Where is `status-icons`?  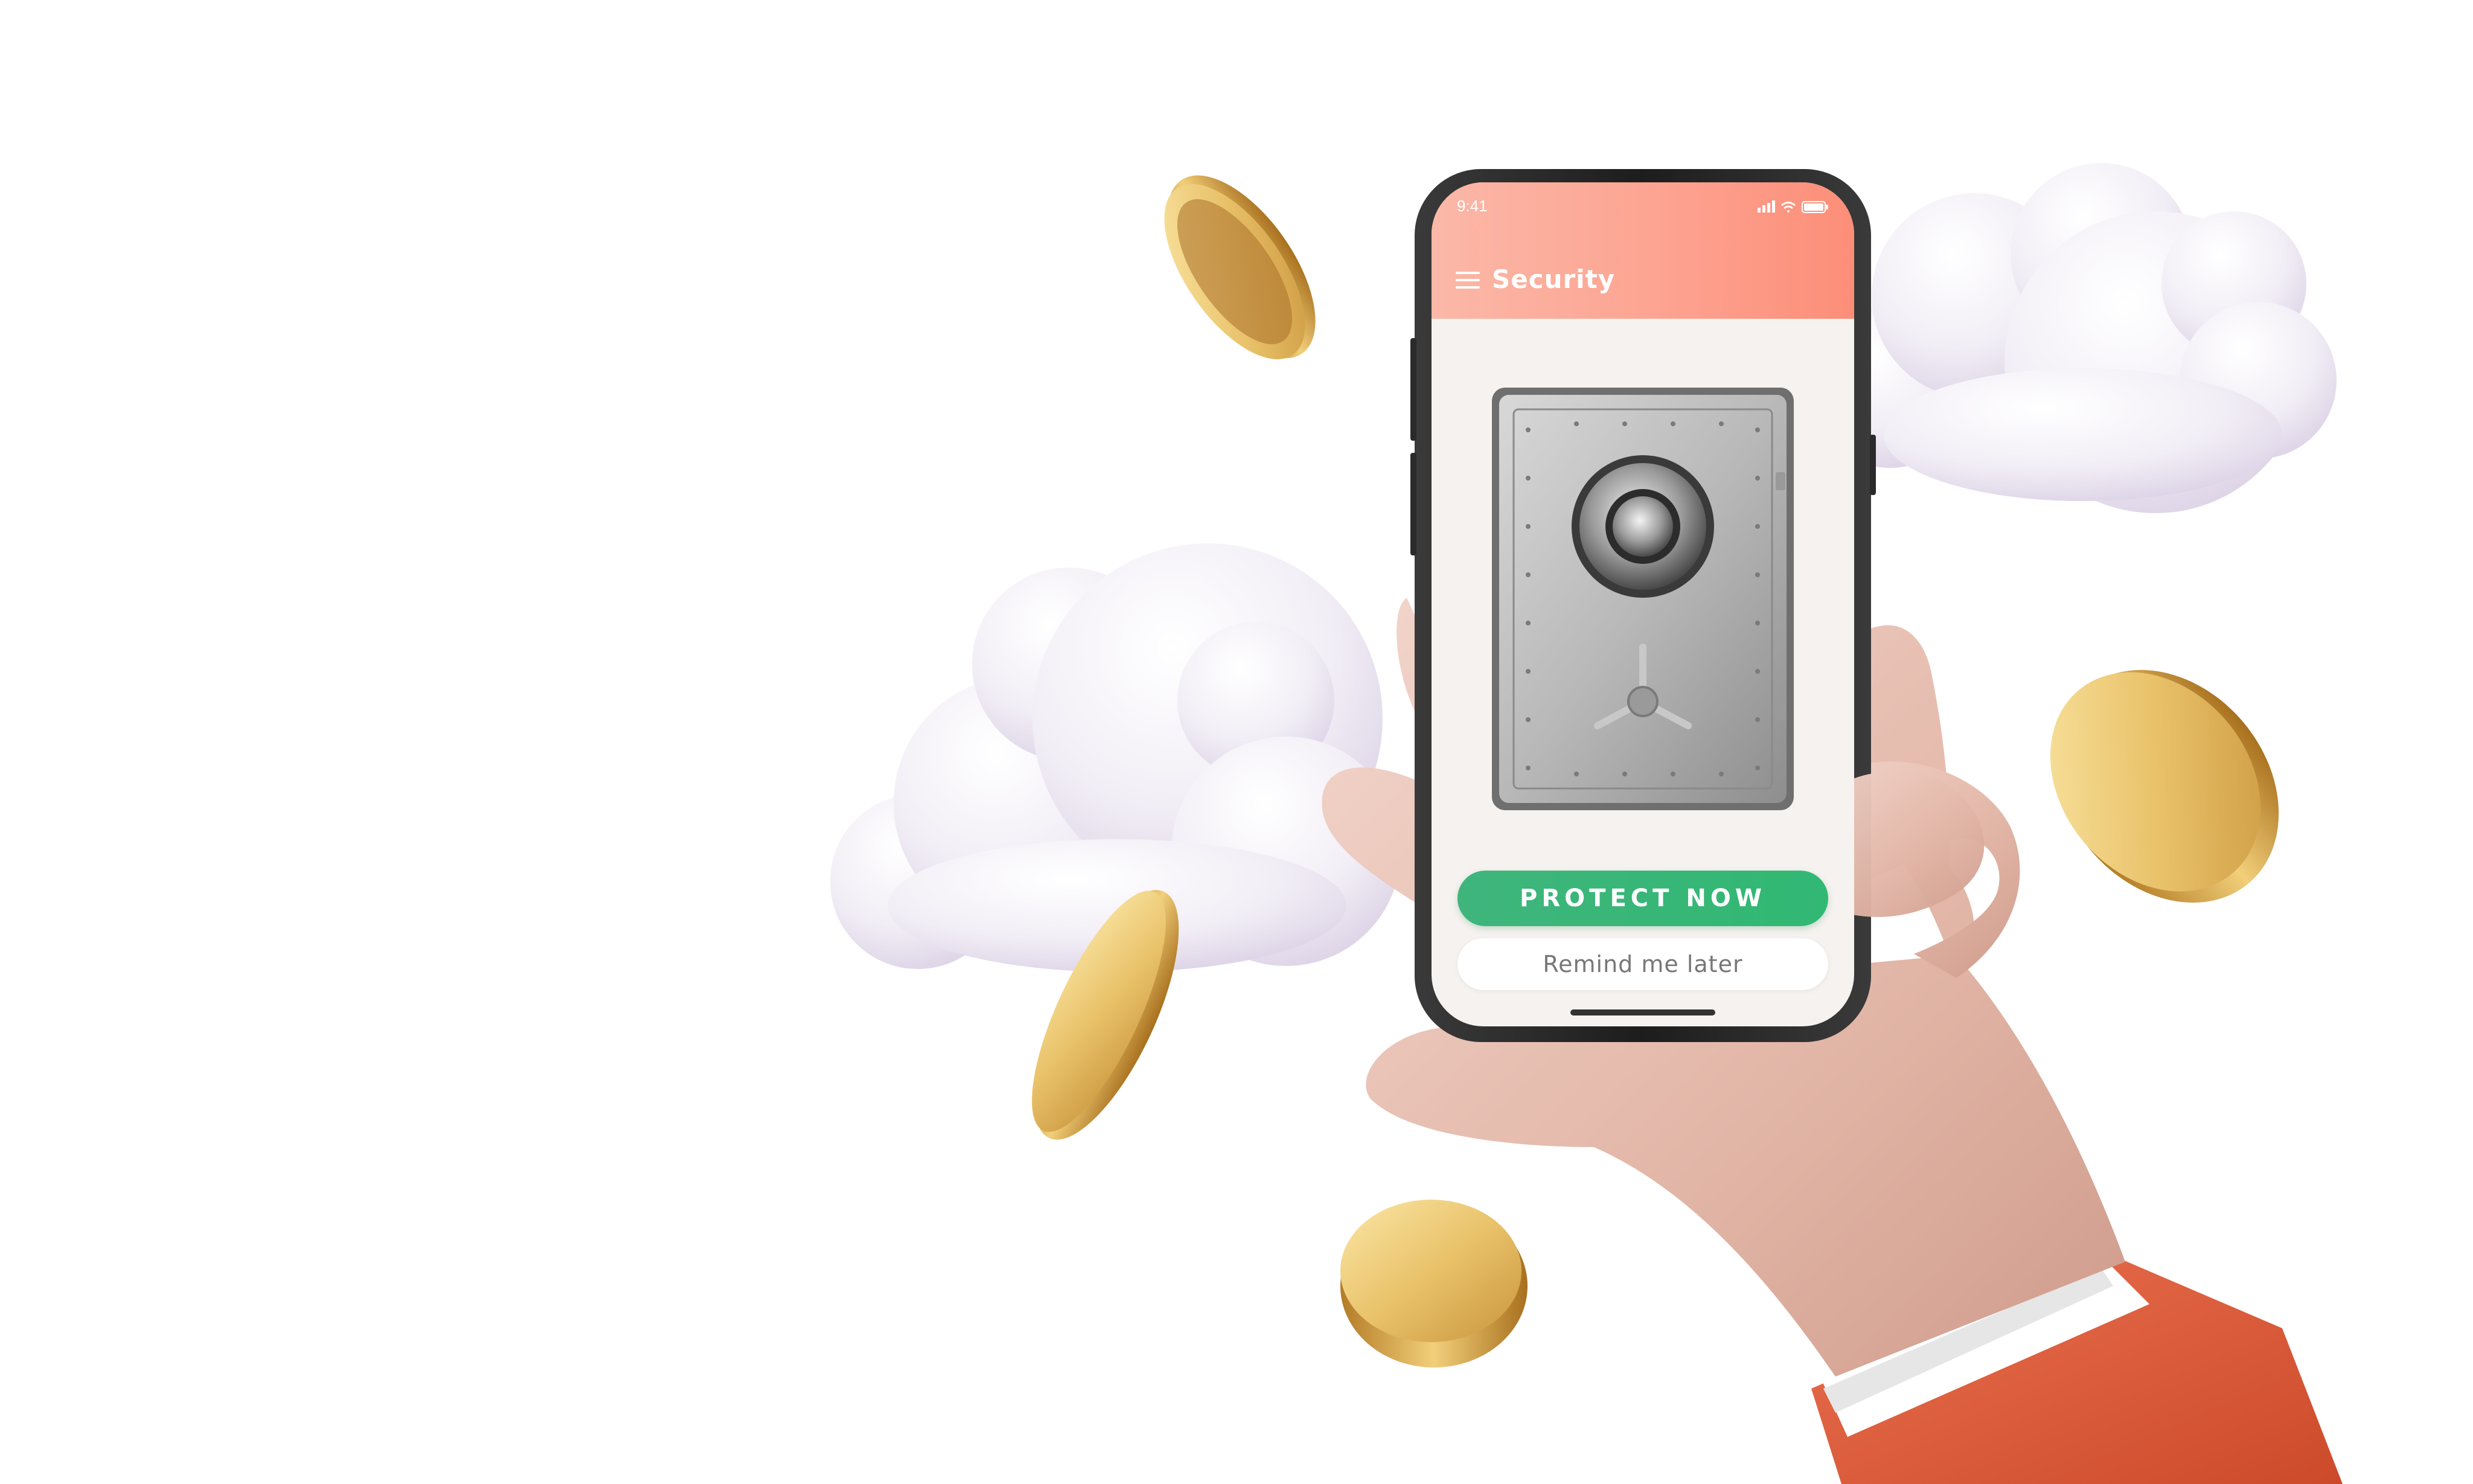 status-icons is located at coordinates (1793, 207).